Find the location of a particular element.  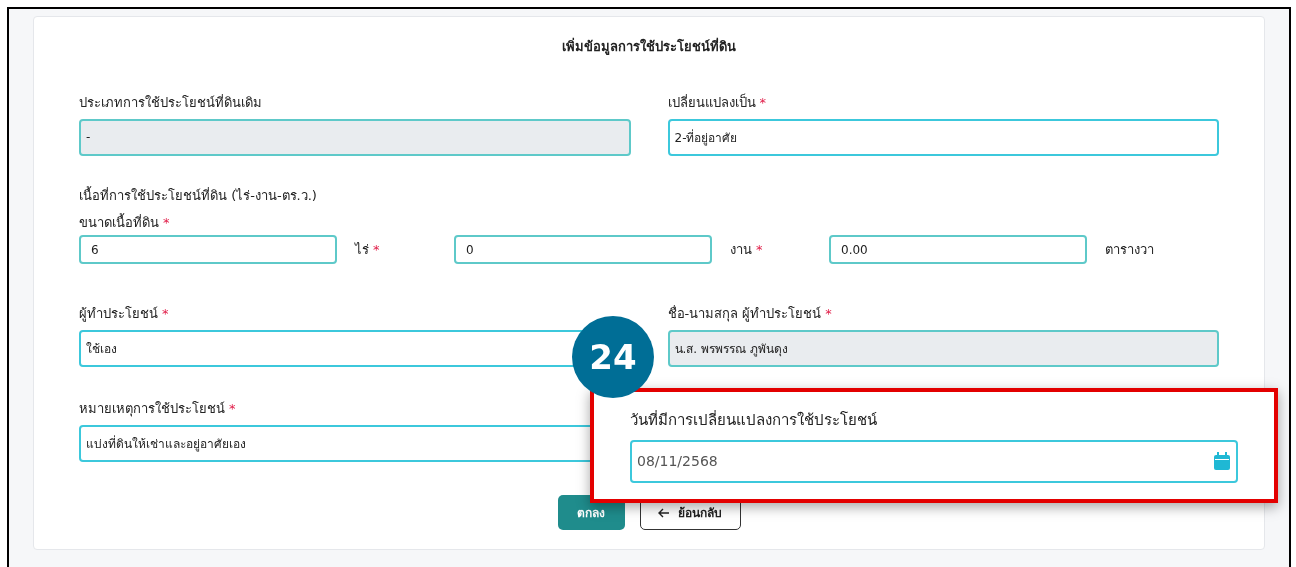

field-label: ประเภทการใช้ประโยชน์ที่ดินเดิม is located at coordinates (170, 102).